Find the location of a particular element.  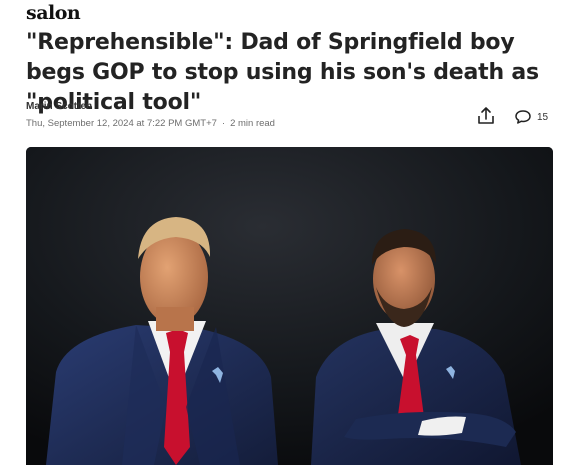

comment-icon is located at coordinates (523, 117).